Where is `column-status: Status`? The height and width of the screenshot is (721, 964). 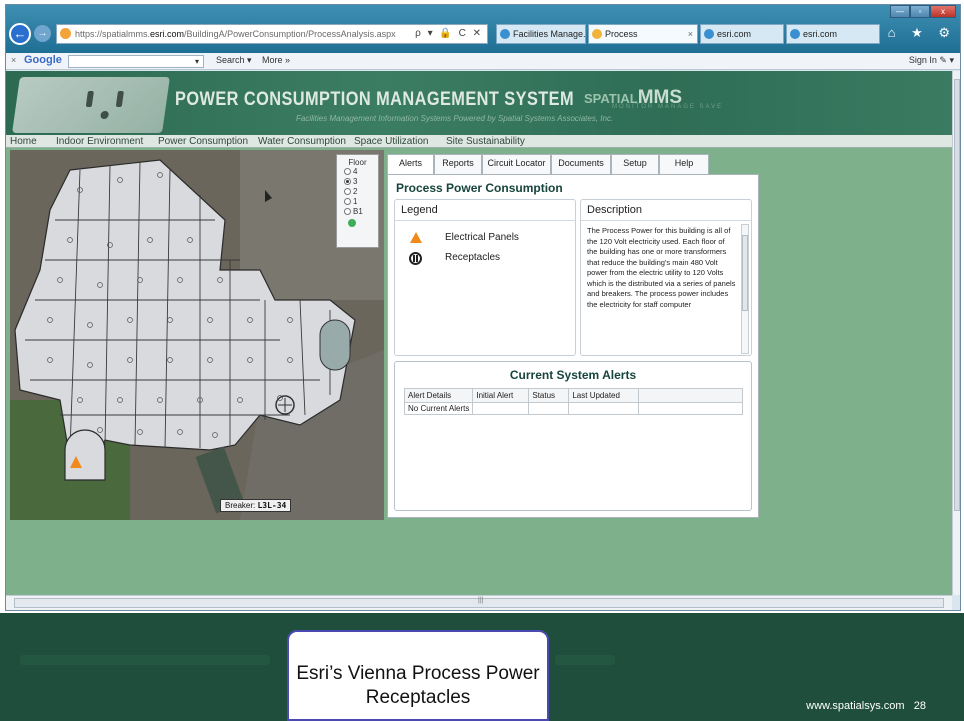
column-status: Status is located at coordinates (549, 395).